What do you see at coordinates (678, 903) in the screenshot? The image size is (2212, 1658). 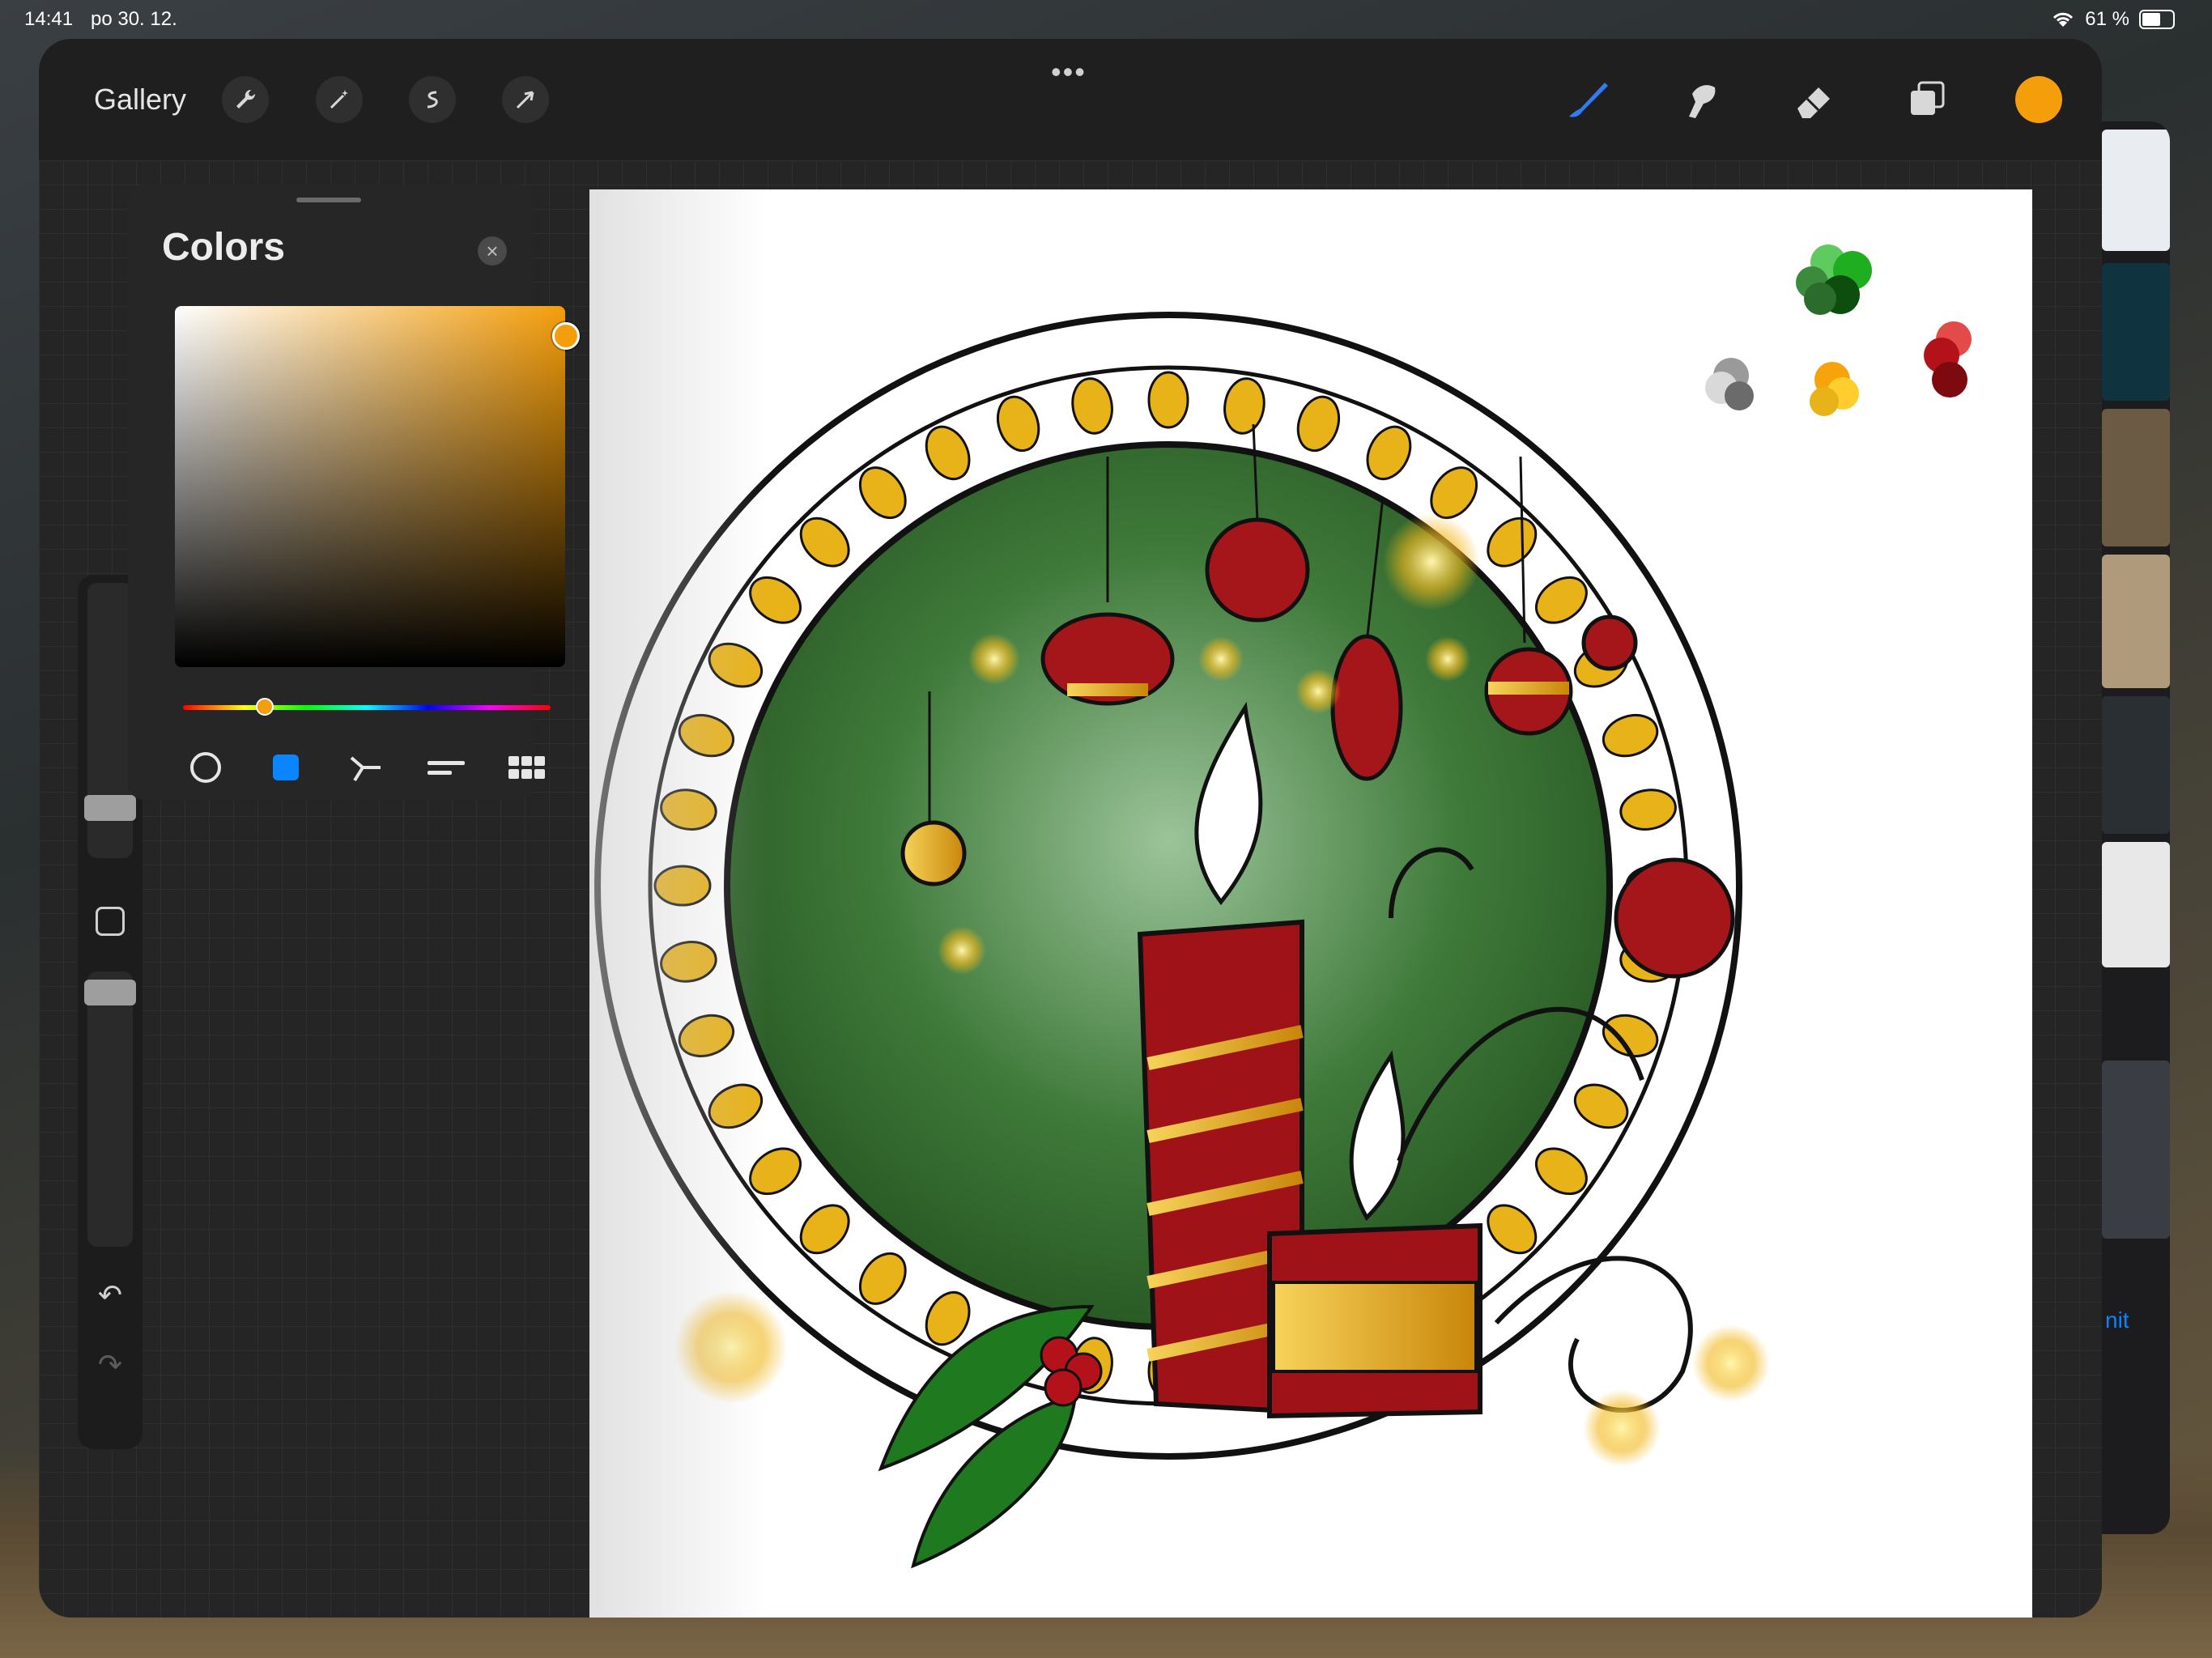 I see `canvas-shade` at bounding box center [678, 903].